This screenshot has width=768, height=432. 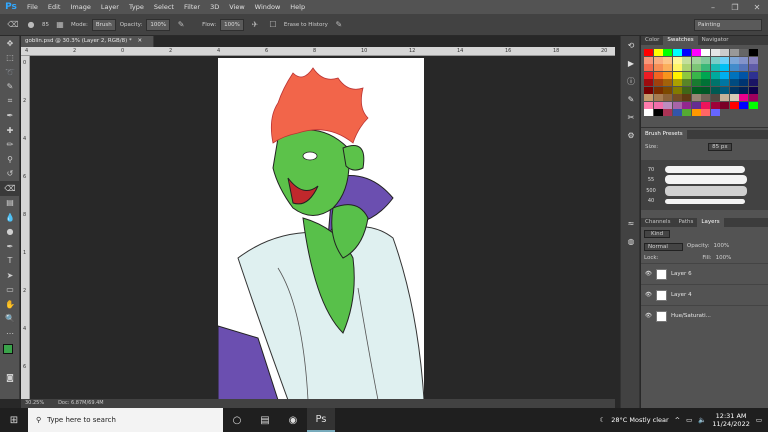 What do you see at coordinates (10, 43) in the screenshot?
I see `move-tool-icon: ✥` at bounding box center [10, 43].